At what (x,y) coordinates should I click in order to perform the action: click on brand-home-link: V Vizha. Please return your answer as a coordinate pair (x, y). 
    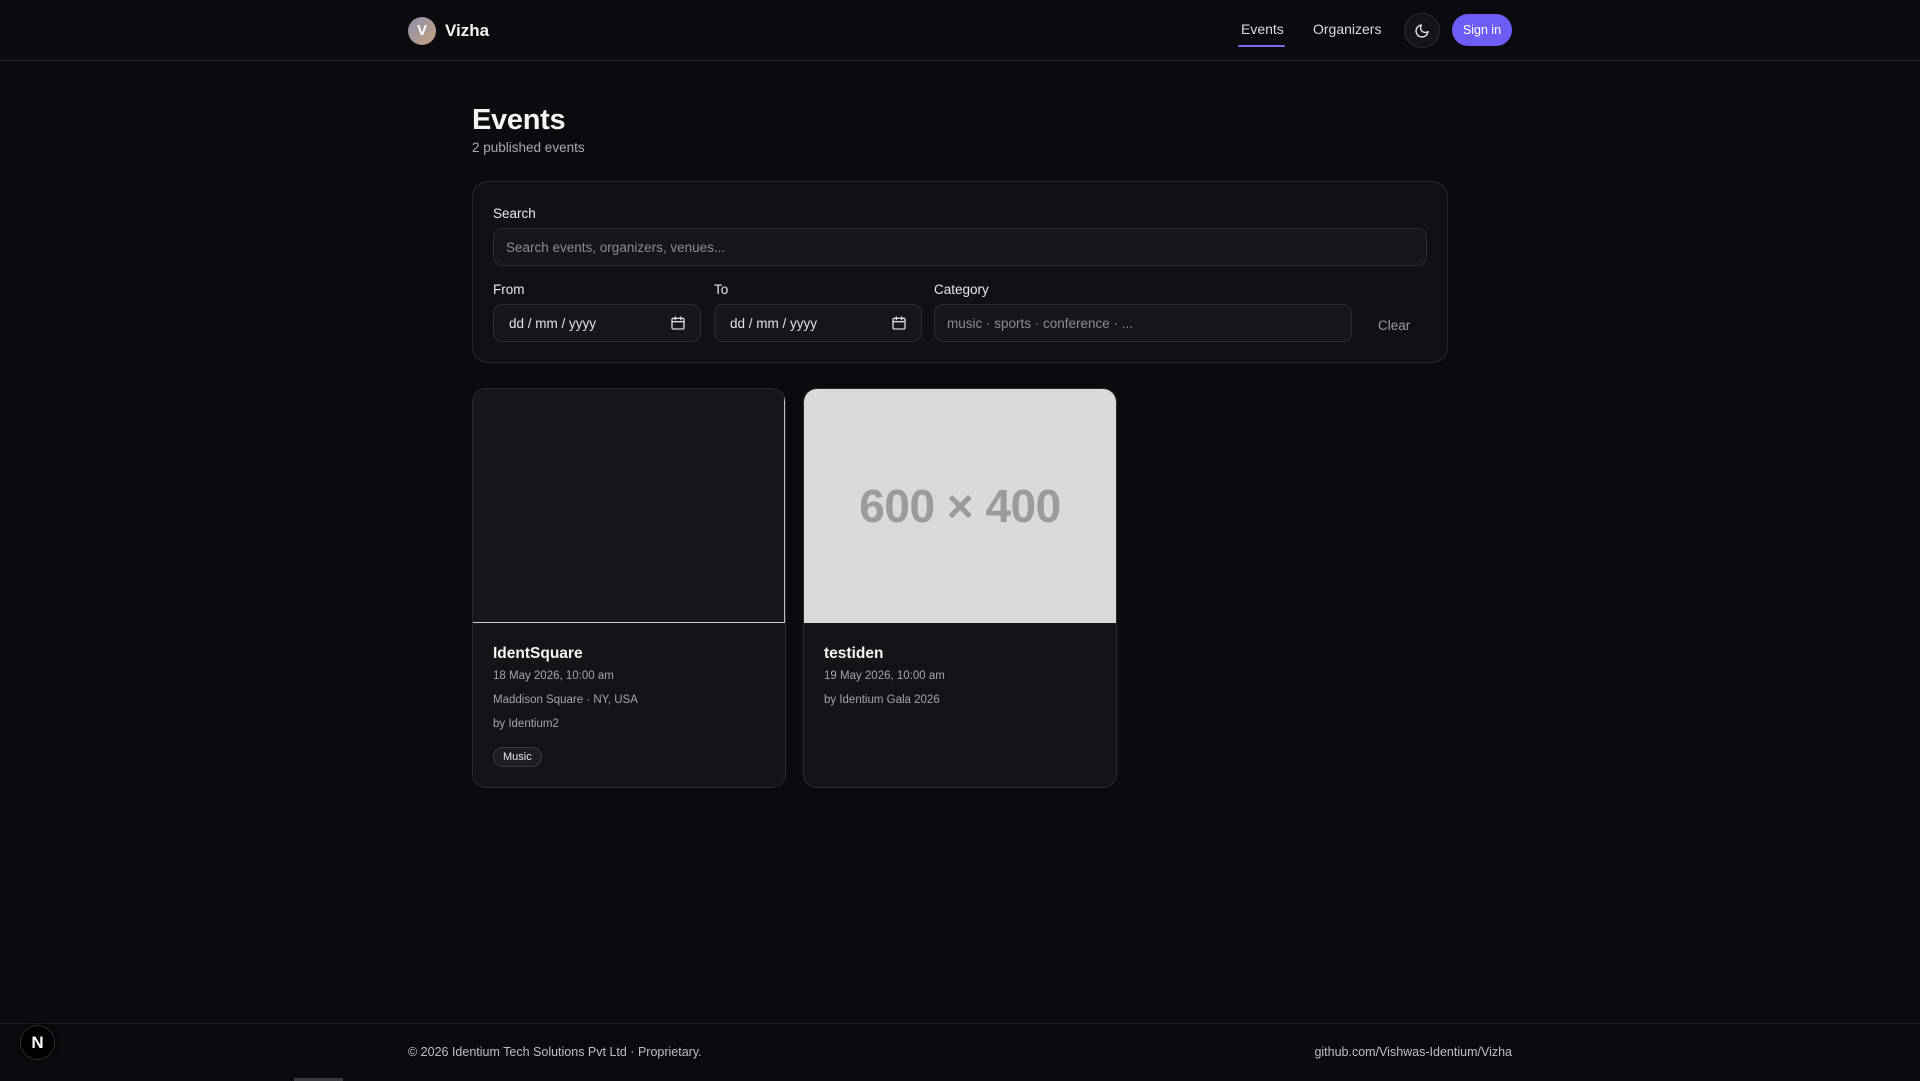
    Looking at the image, I should click on (448, 30).